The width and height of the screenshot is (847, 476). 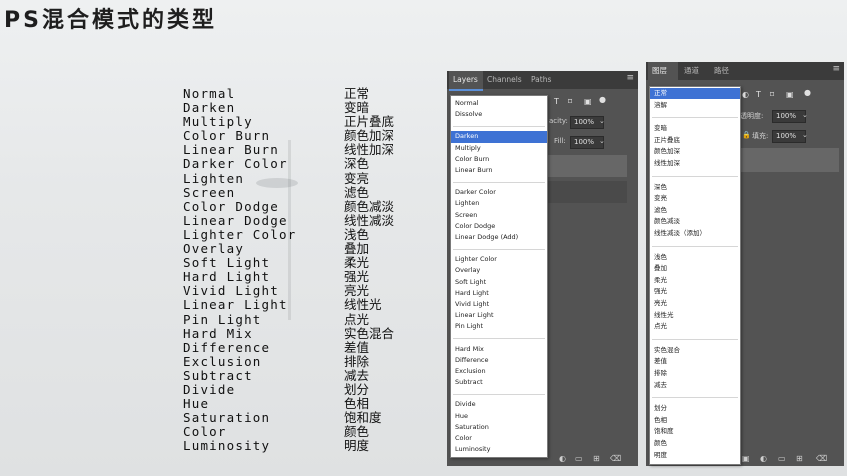 I want to click on mode-name-english: Divide, so click(x=209, y=389).